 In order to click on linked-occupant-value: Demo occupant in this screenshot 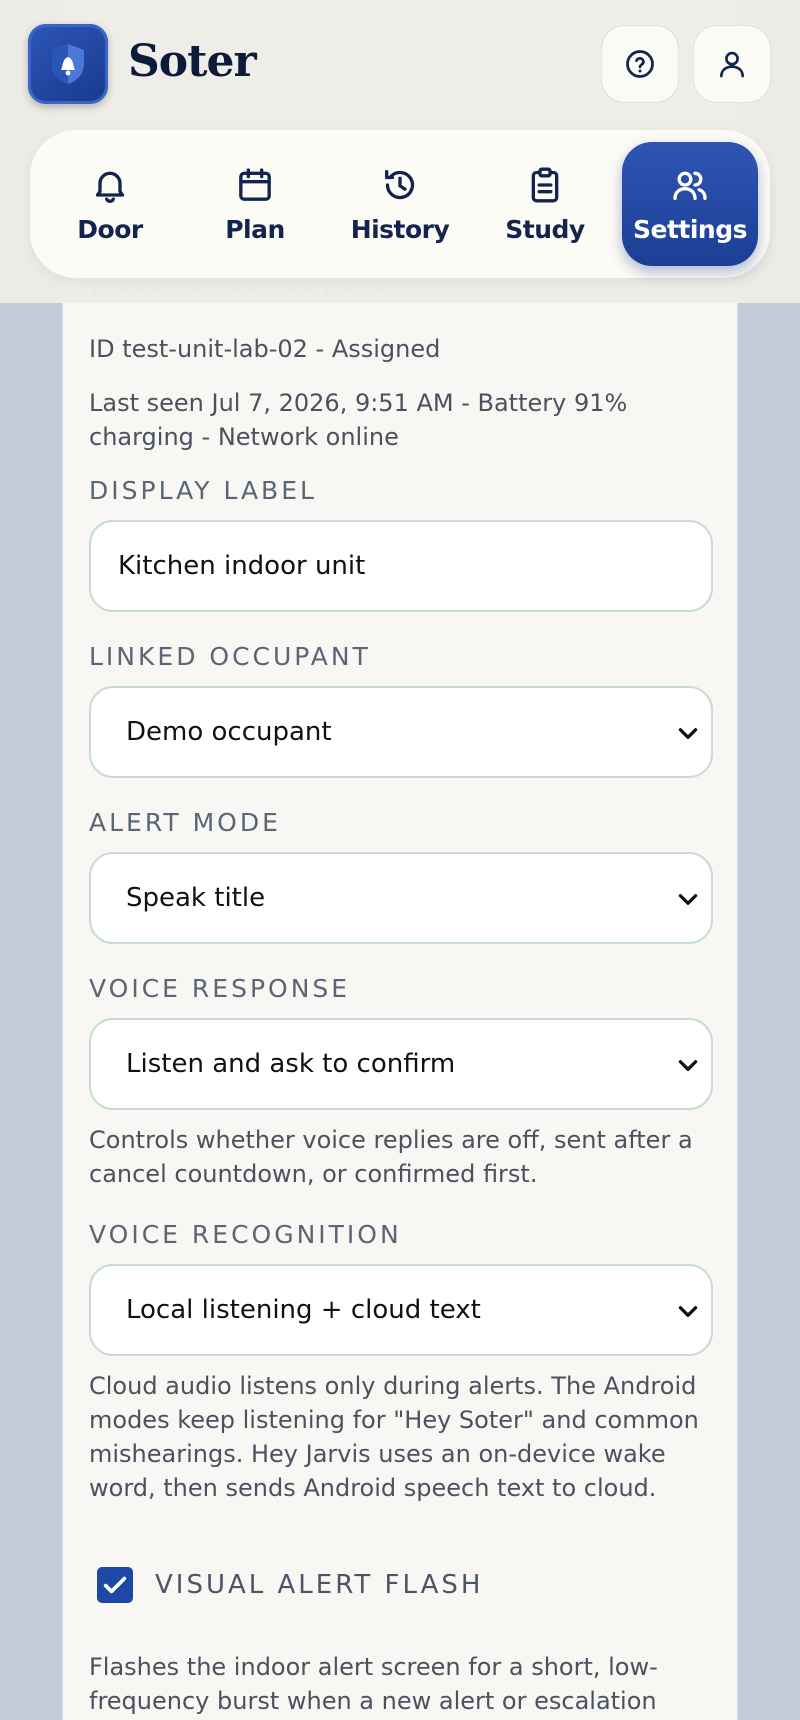, I will do `click(229, 732)`.